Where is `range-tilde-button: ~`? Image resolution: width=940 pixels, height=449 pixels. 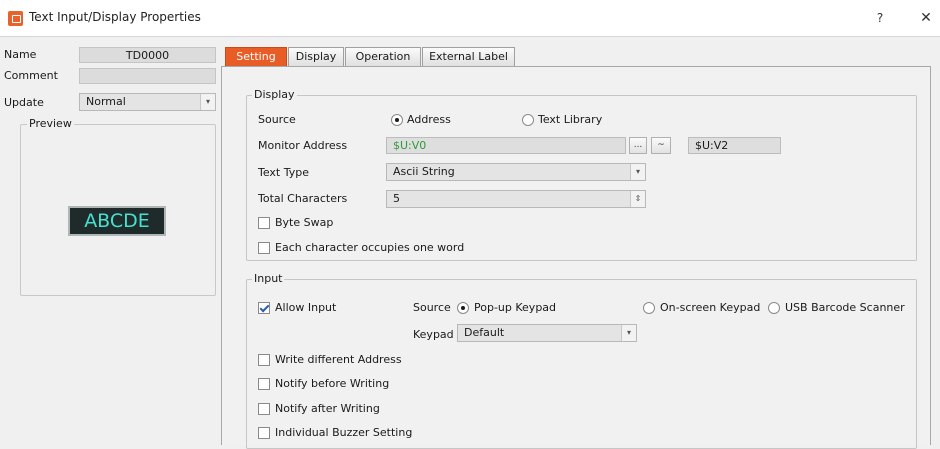
range-tilde-button: ~ is located at coordinates (661, 145).